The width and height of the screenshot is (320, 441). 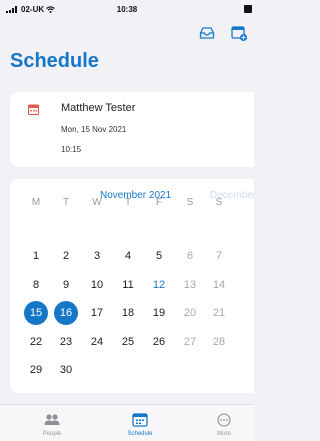 What do you see at coordinates (159, 256) in the screenshot?
I see `calendar-day: 5` at bounding box center [159, 256].